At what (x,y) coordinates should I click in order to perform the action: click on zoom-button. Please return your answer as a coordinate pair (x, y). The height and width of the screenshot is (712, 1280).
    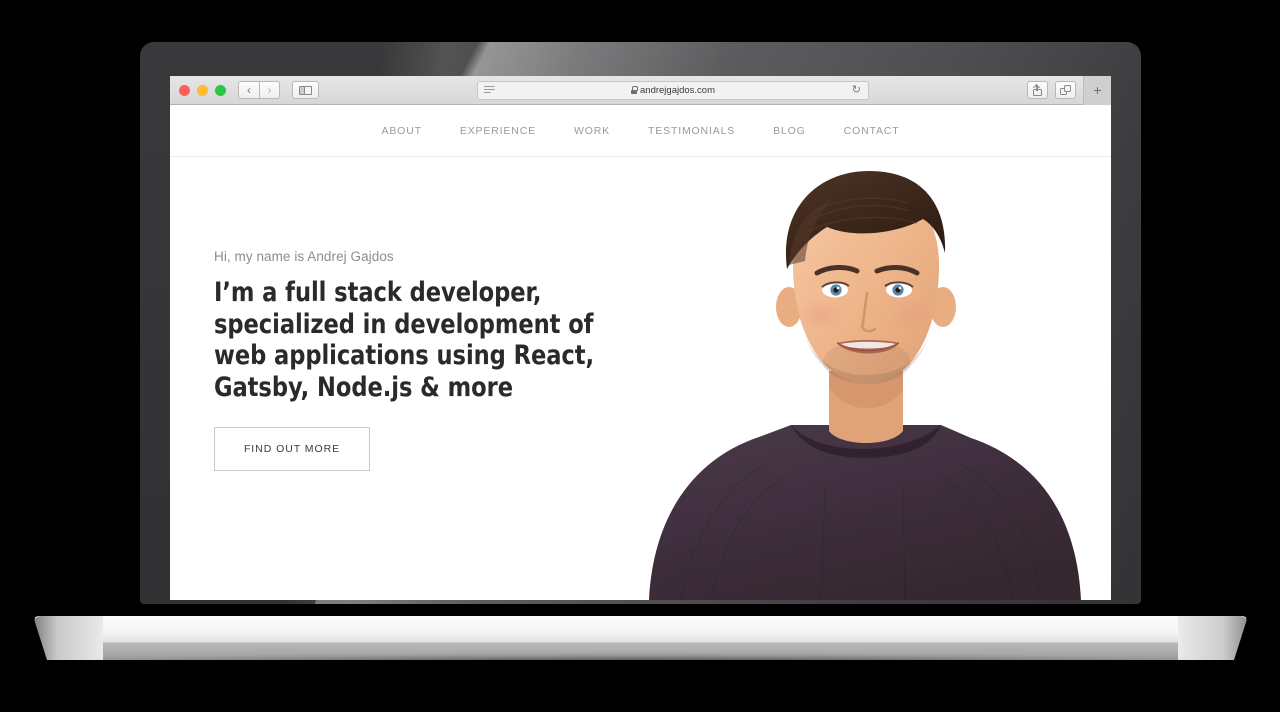
    Looking at the image, I should click on (220, 90).